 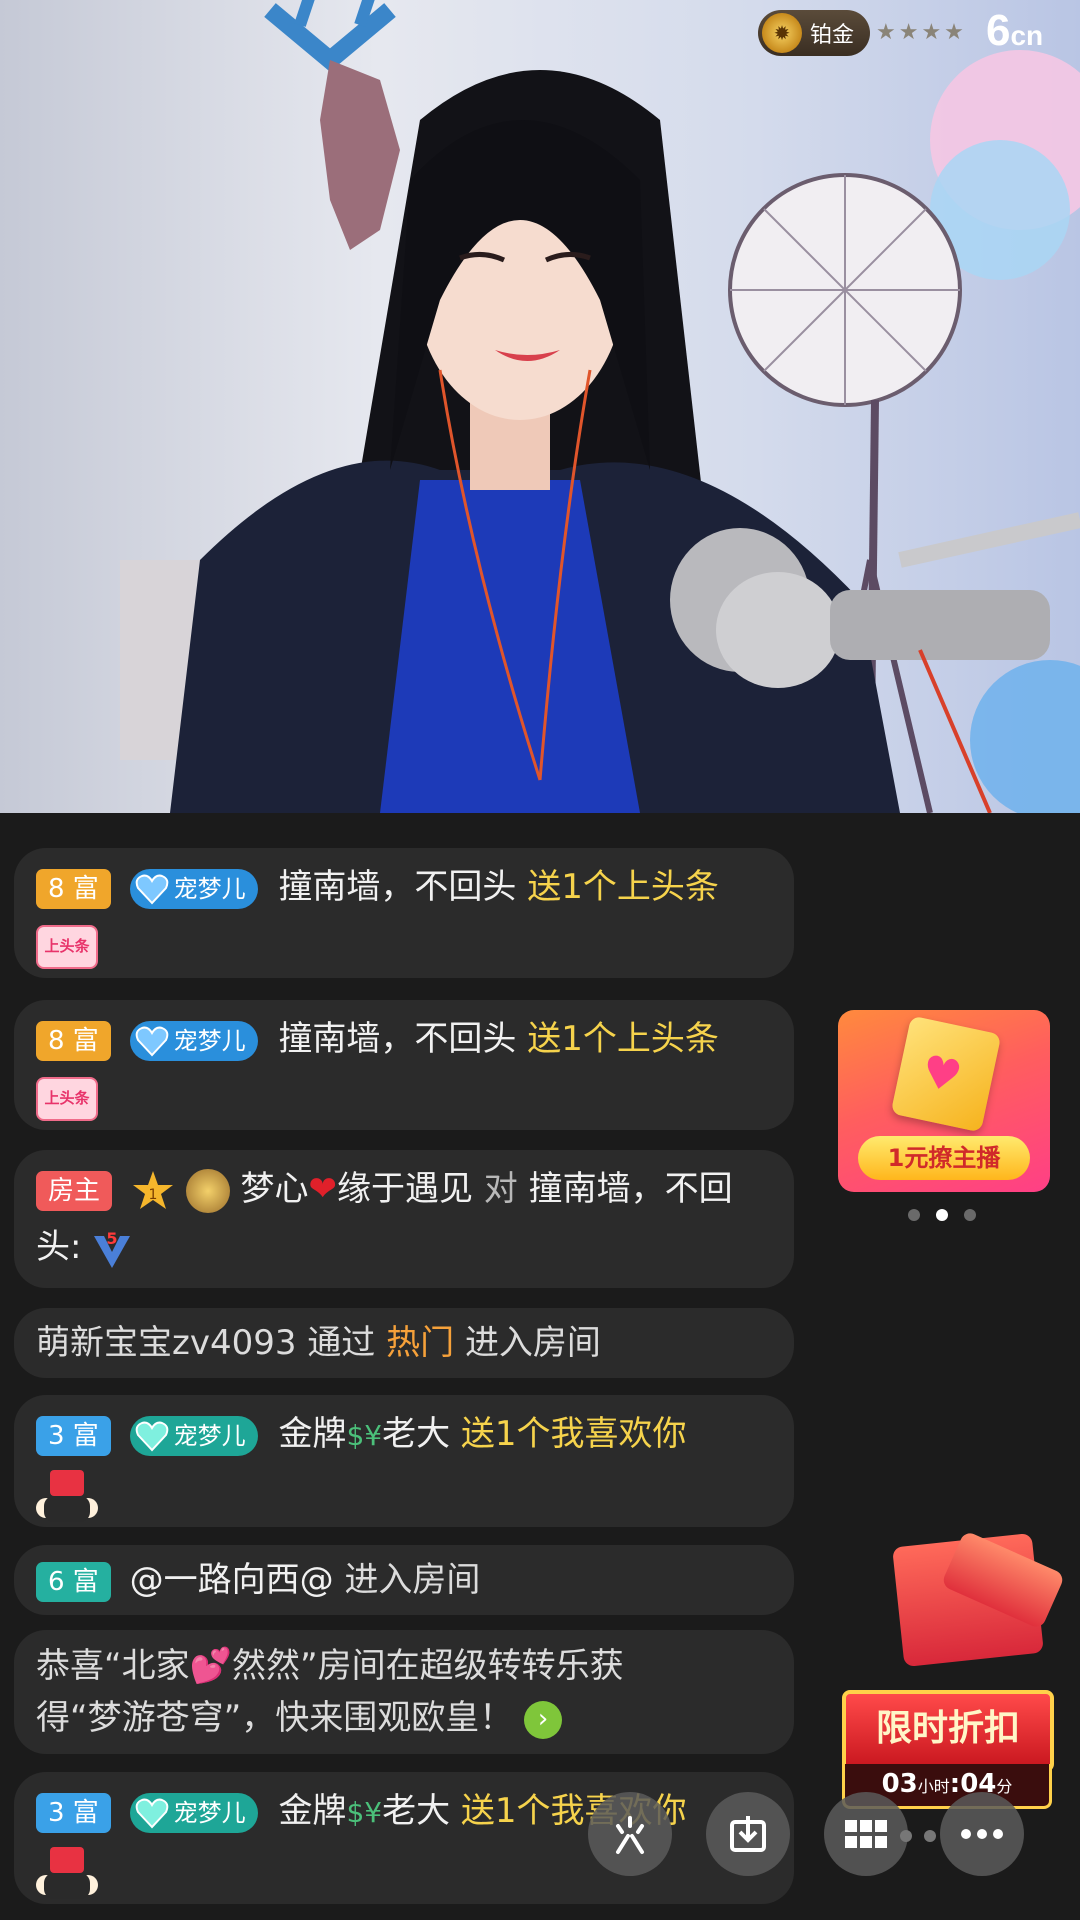 What do you see at coordinates (74, 1190) in the screenshot?
I see `host-badge: 房主` at bounding box center [74, 1190].